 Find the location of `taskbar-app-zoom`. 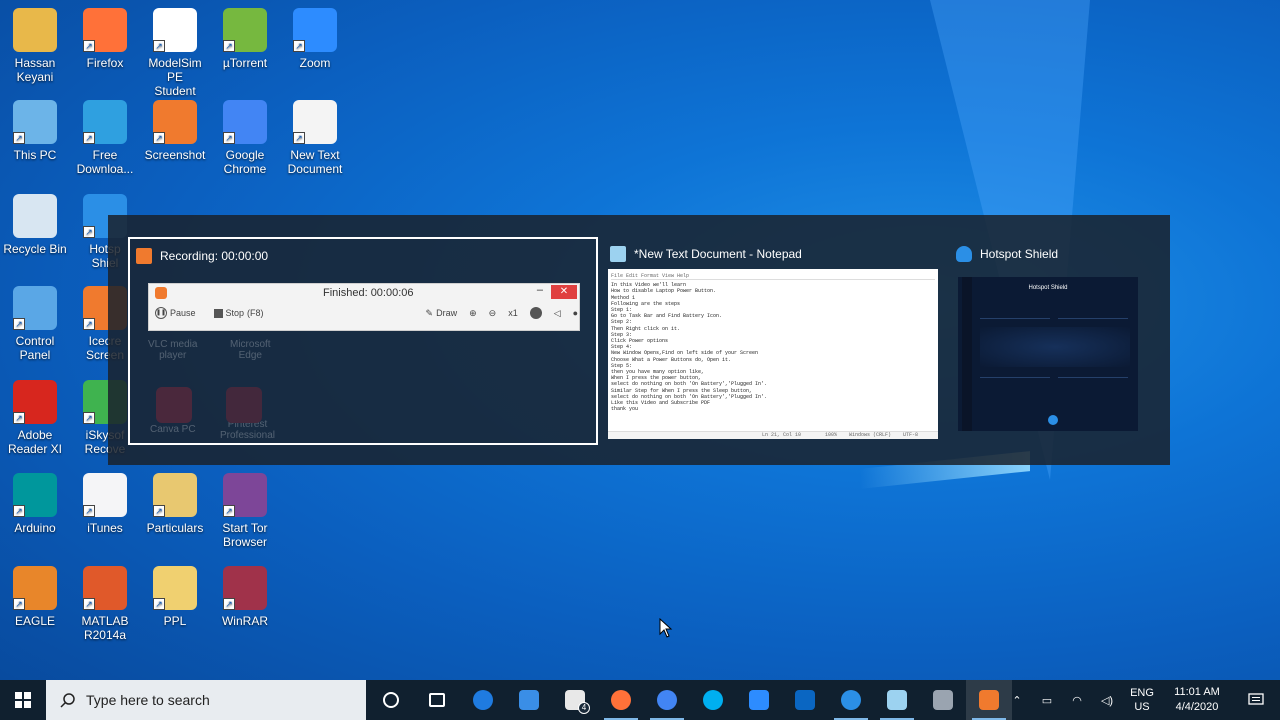

taskbar-app-zoom is located at coordinates (759, 700).